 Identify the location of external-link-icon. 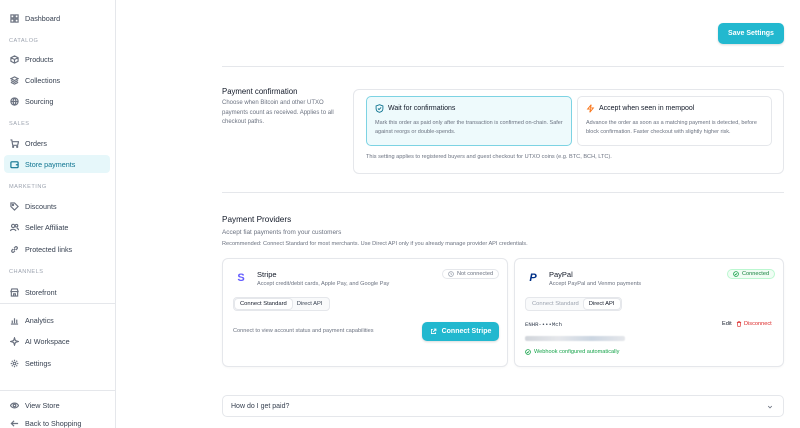
(433, 331).